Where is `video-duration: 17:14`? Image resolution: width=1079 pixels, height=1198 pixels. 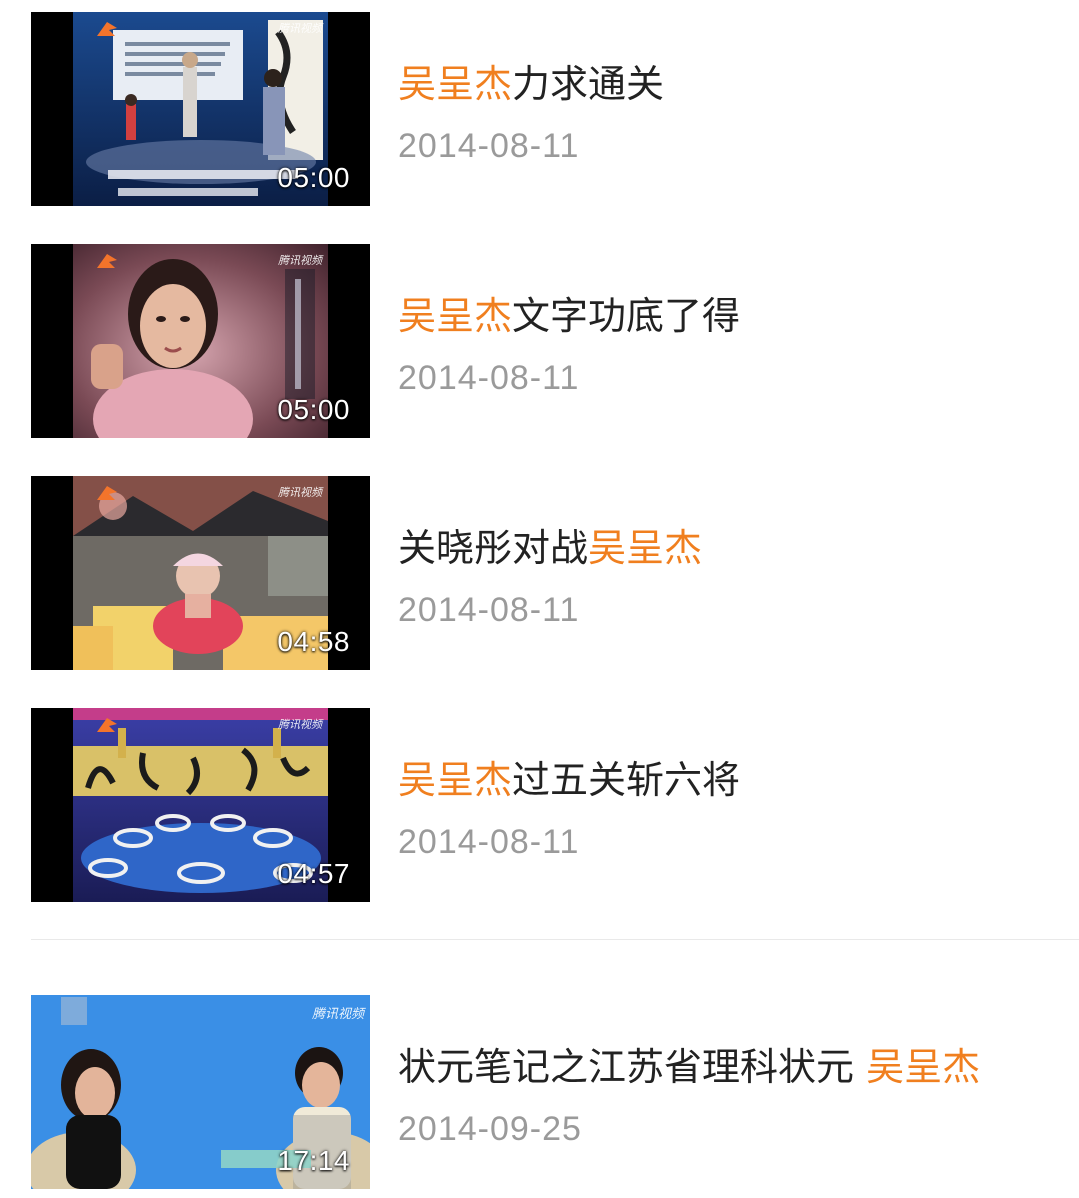
video-duration: 17:14 is located at coordinates (313, 1160).